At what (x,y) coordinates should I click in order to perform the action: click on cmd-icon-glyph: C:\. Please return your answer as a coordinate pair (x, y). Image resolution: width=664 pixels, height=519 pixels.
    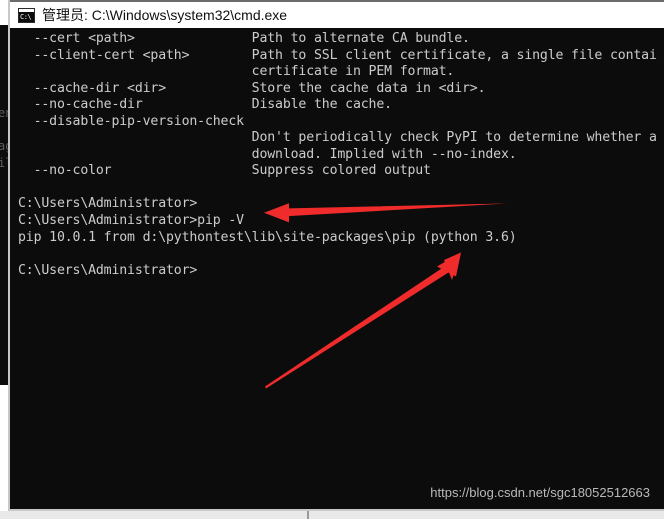
    Looking at the image, I should click on (26, 16).